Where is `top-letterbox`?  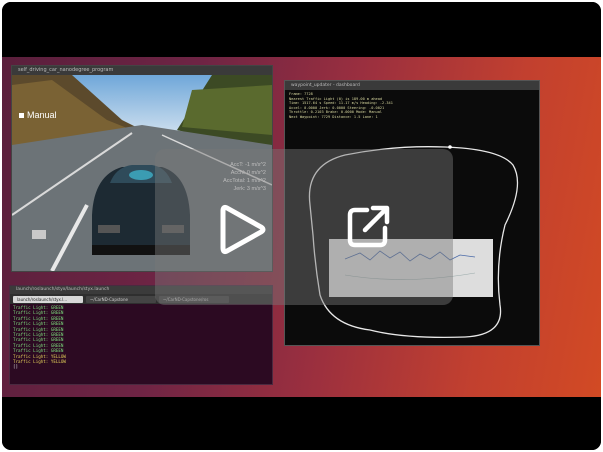 top-letterbox is located at coordinates (301, 29).